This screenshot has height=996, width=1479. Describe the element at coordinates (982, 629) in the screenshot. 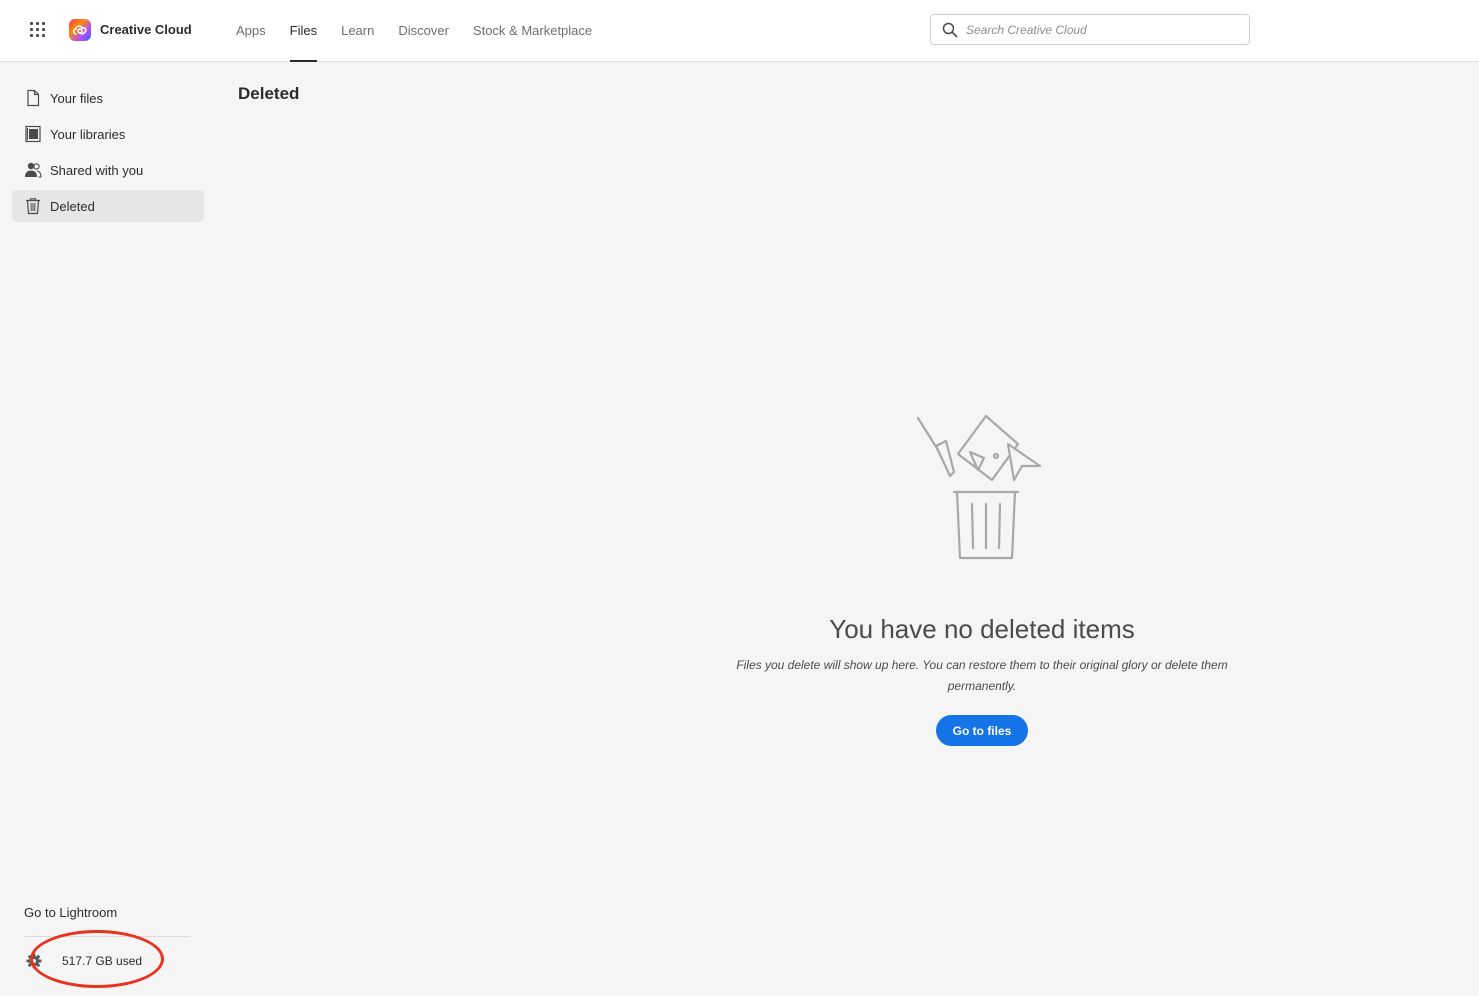

I see `empty-state-heading: You have no deleted items` at that location.